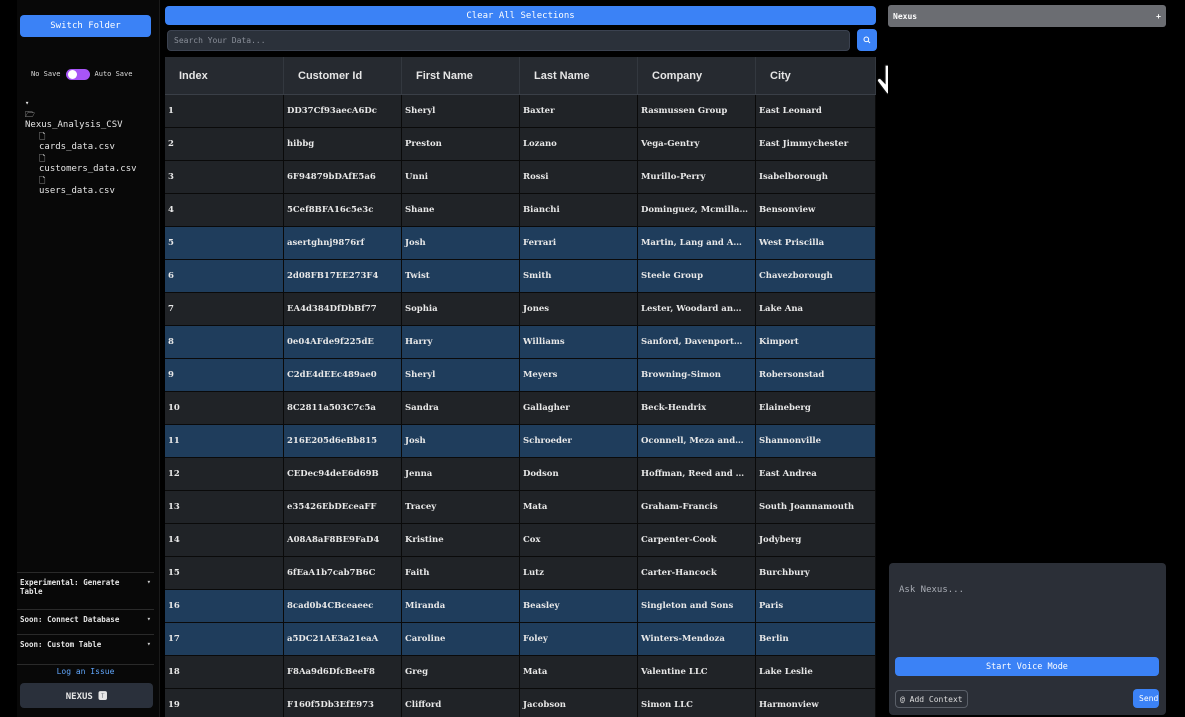 This screenshot has height=717, width=1185. I want to click on cell-index: 6, so click(224, 276).